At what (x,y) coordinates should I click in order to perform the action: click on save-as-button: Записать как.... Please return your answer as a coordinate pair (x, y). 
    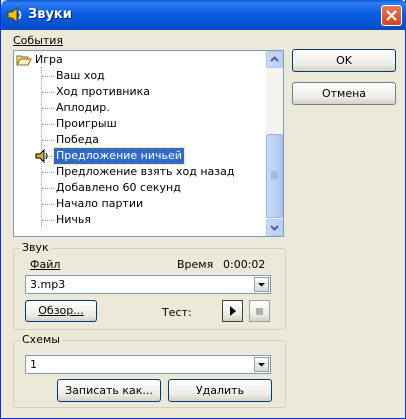
    Looking at the image, I should click on (109, 390).